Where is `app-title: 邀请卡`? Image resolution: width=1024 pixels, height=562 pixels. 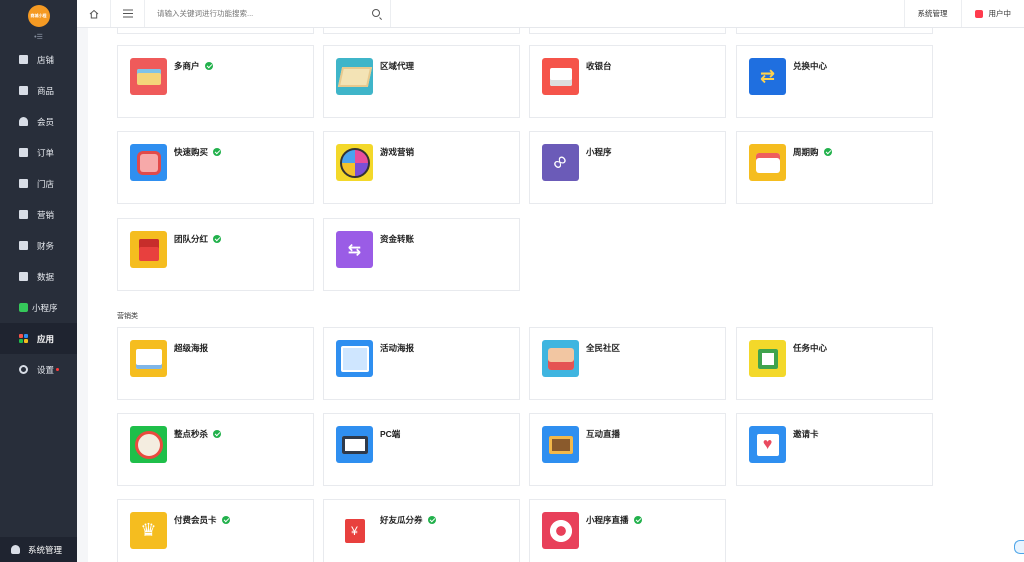
app-title: 邀请卡 is located at coordinates (806, 434).